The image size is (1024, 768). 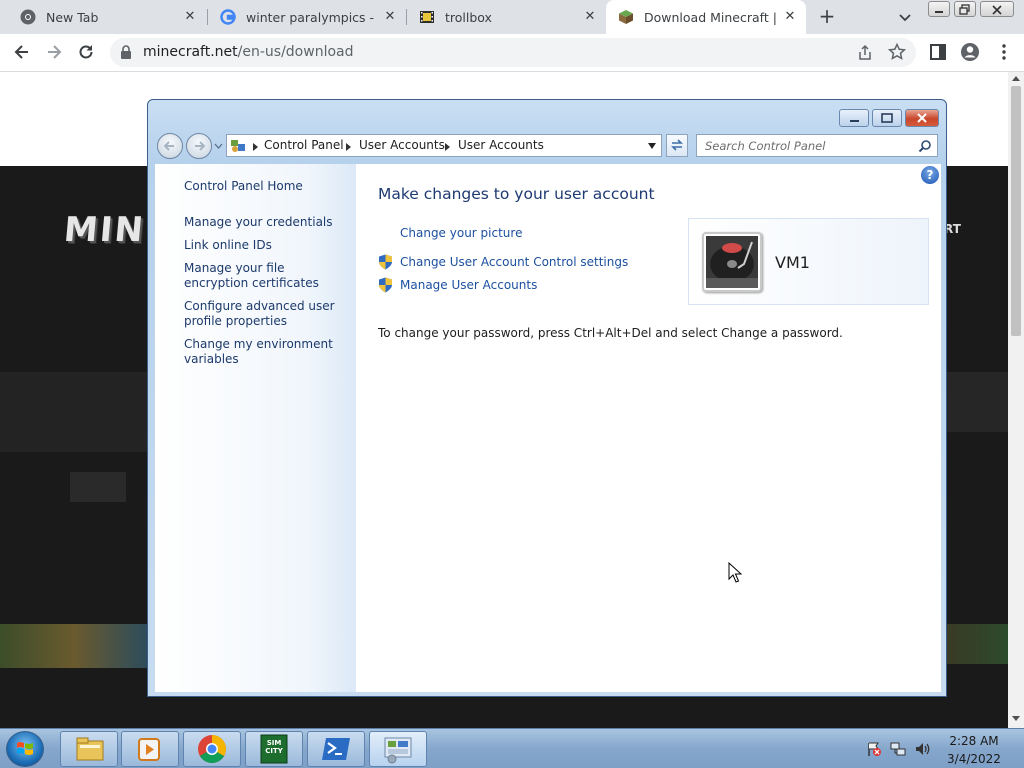 I want to click on url-text: minecraft.net/en-us/download, so click(x=248, y=52).